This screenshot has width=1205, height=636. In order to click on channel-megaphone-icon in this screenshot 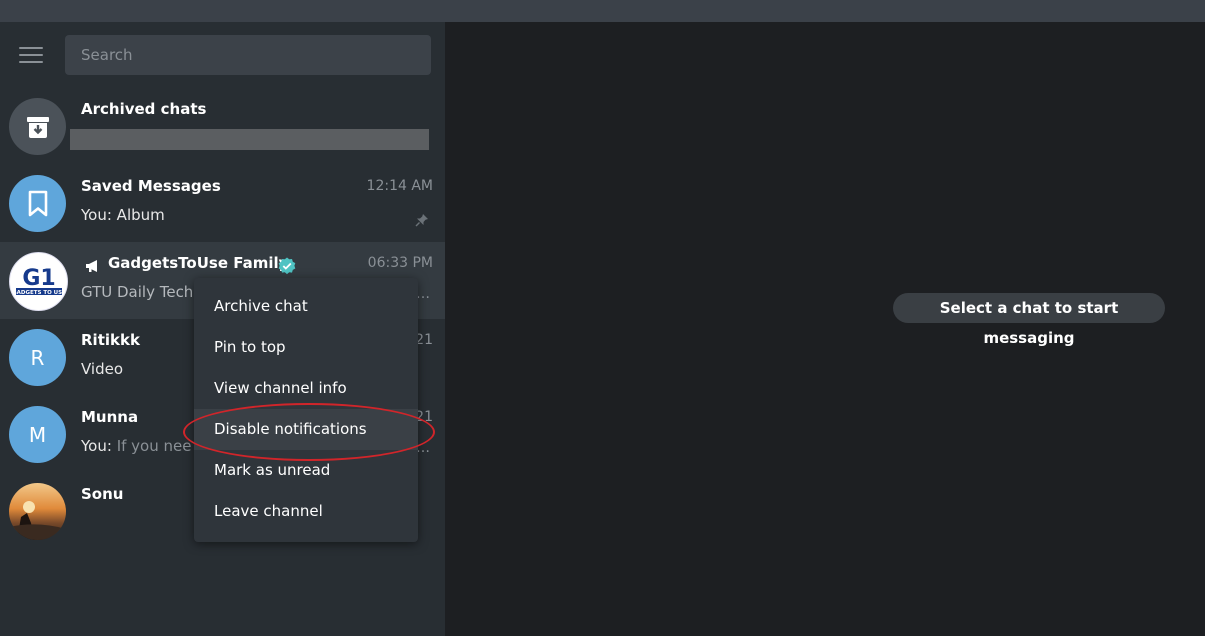, I will do `click(93, 268)`.